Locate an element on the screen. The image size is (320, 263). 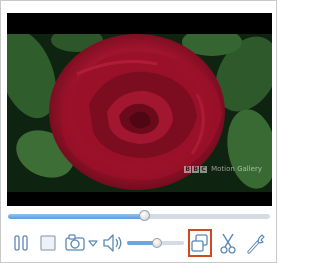
mute-button is located at coordinates (112, 243).